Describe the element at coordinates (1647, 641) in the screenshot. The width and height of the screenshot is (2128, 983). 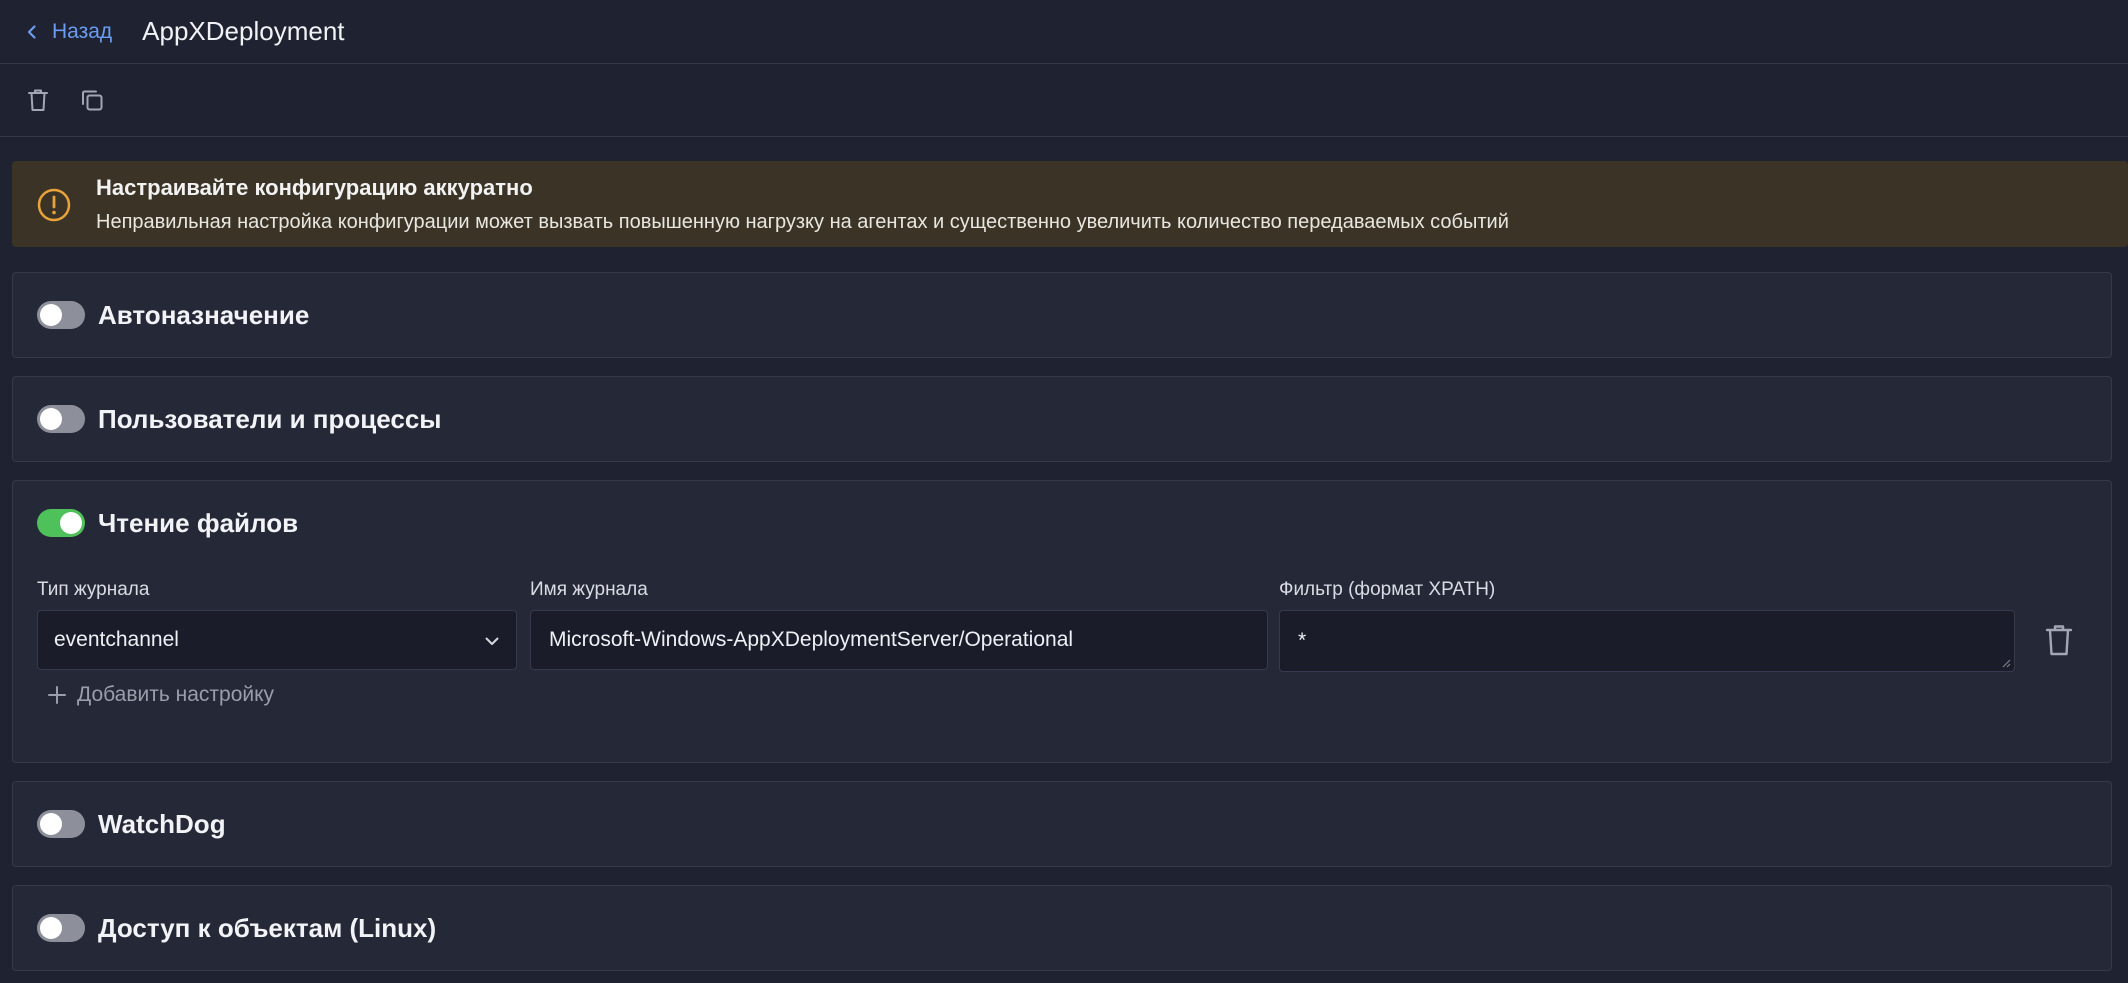
I see `filter-textarea: *` at that location.